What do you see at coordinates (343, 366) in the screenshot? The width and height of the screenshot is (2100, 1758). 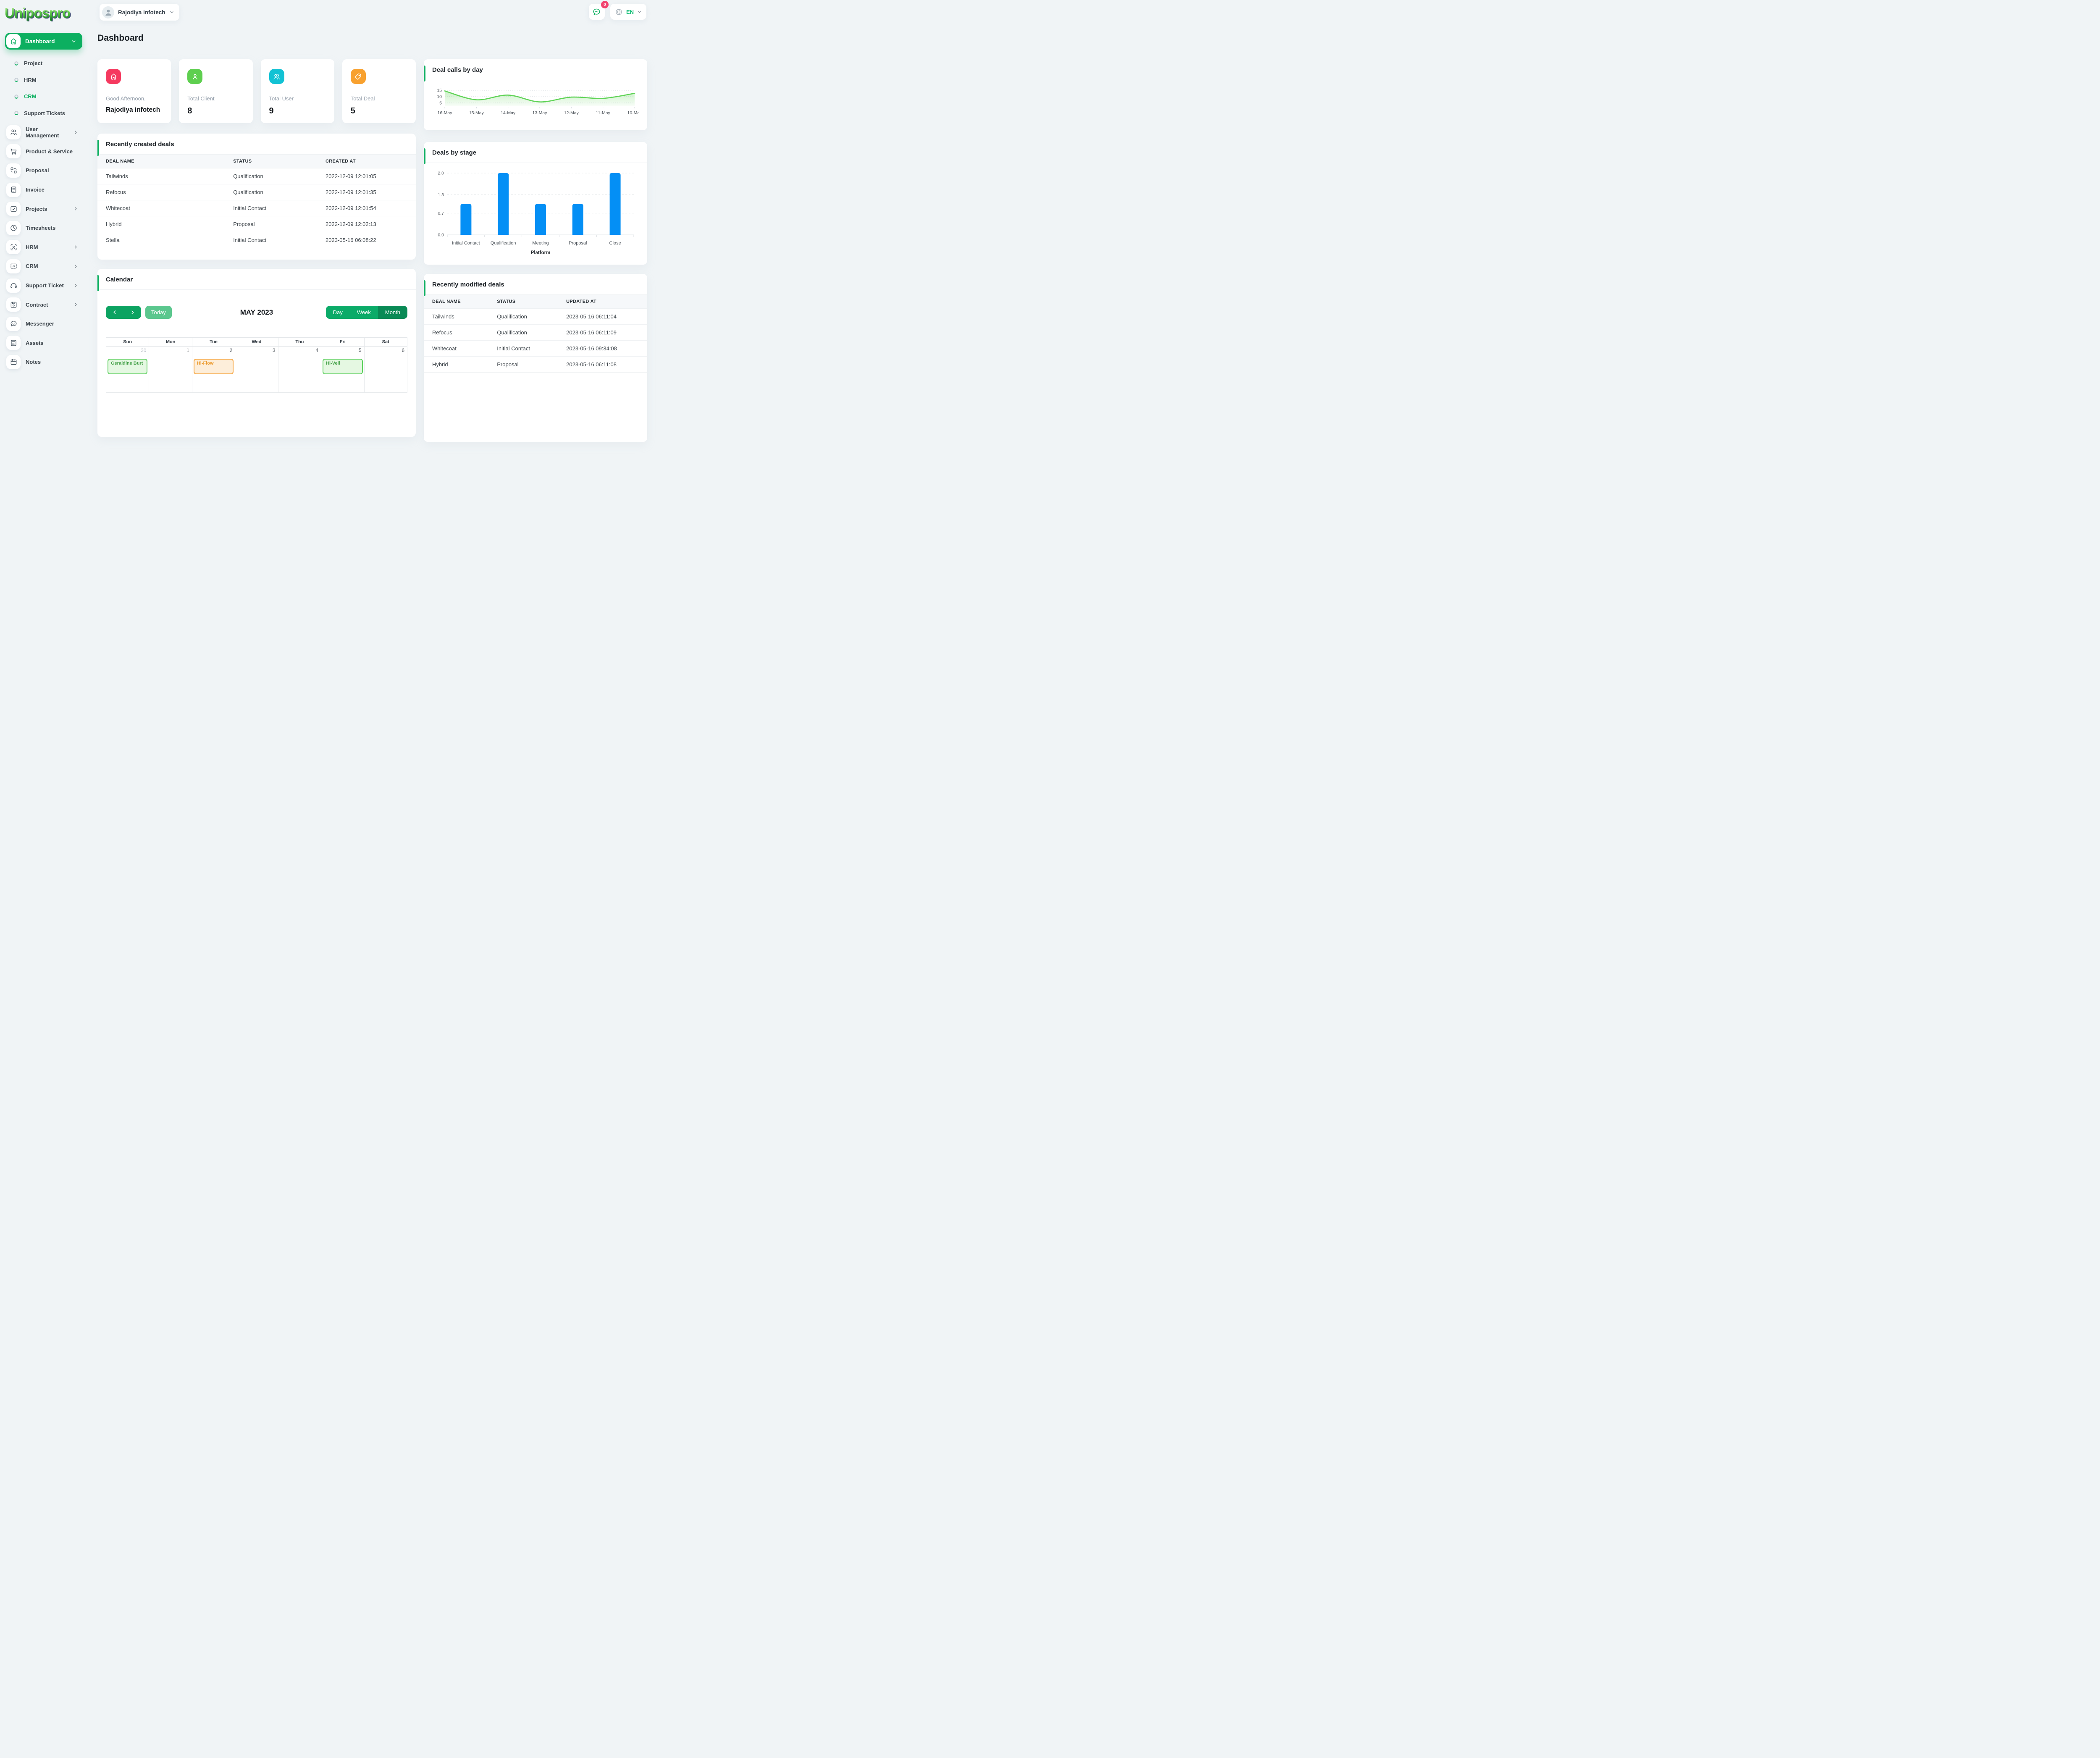 I see `calendar-event: Hi-Veil` at bounding box center [343, 366].